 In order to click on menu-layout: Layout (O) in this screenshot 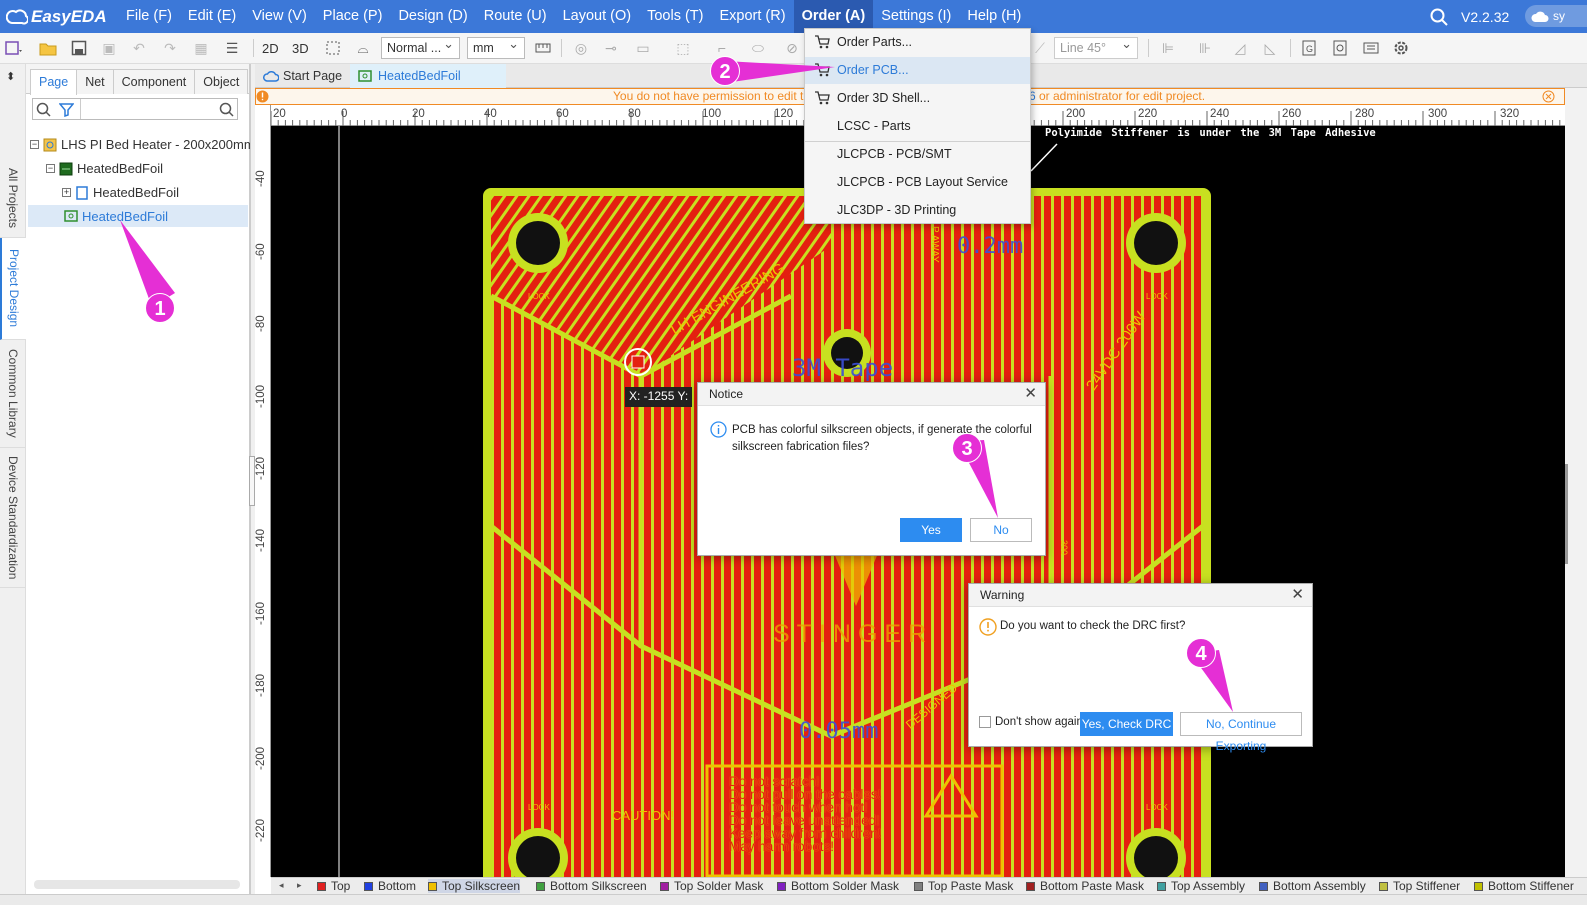, I will do `click(597, 16)`.